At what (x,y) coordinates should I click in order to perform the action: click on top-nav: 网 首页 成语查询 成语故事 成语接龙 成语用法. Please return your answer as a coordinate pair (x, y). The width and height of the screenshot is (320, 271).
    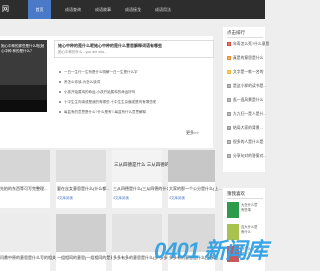
    Looking at the image, I should click on (132, 9).